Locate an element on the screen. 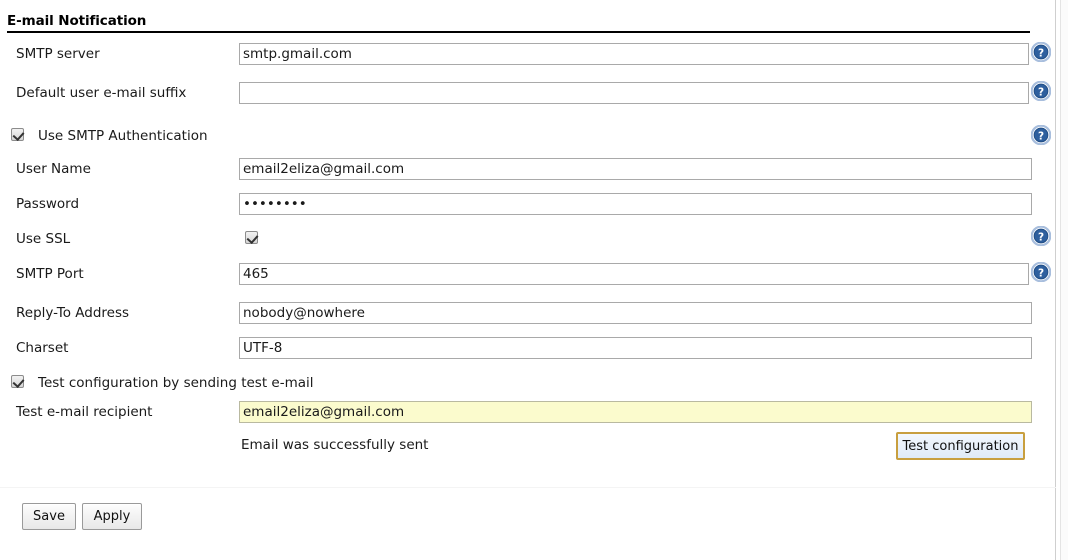  row-user-name: User Name is located at coordinates (528, 169).